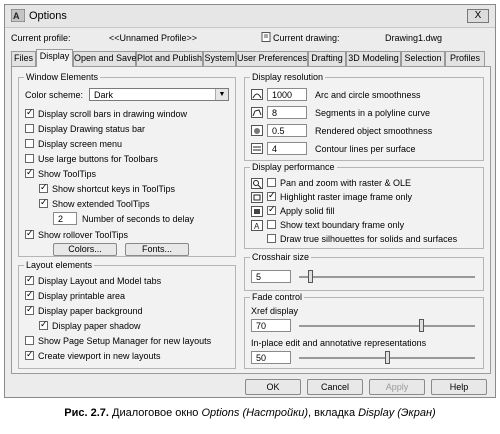 The image size is (500, 434). What do you see at coordinates (273, 387) in the screenshot?
I see `ok-button: OK` at bounding box center [273, 387].